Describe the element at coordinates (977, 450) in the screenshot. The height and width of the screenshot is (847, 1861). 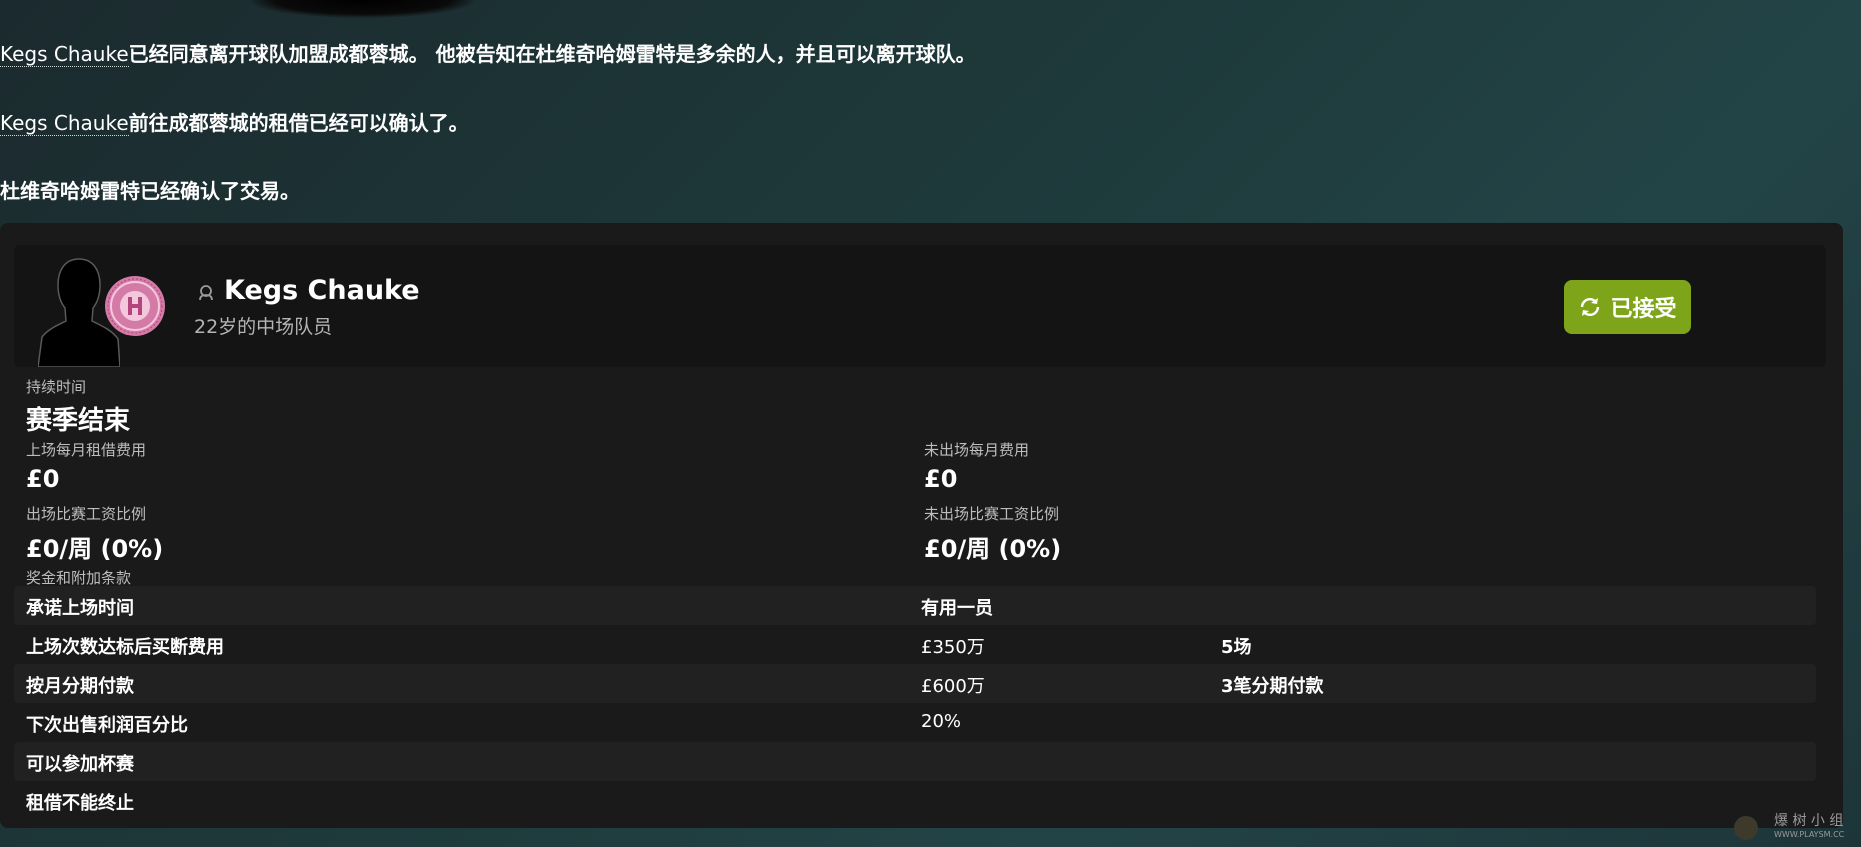
I see `fee-unplayed-label: 未出场每月费用` at that location.